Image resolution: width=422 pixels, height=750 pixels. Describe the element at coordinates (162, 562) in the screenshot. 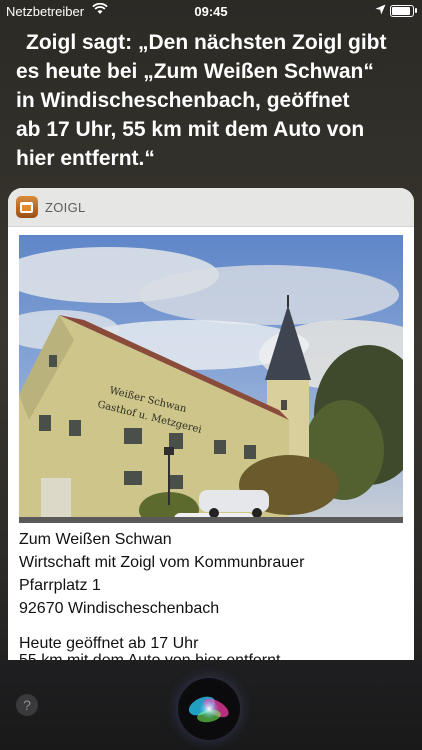

I see `venue-type: Wirtschaft mit Zoigl vom Kommunbrauer` at that location.